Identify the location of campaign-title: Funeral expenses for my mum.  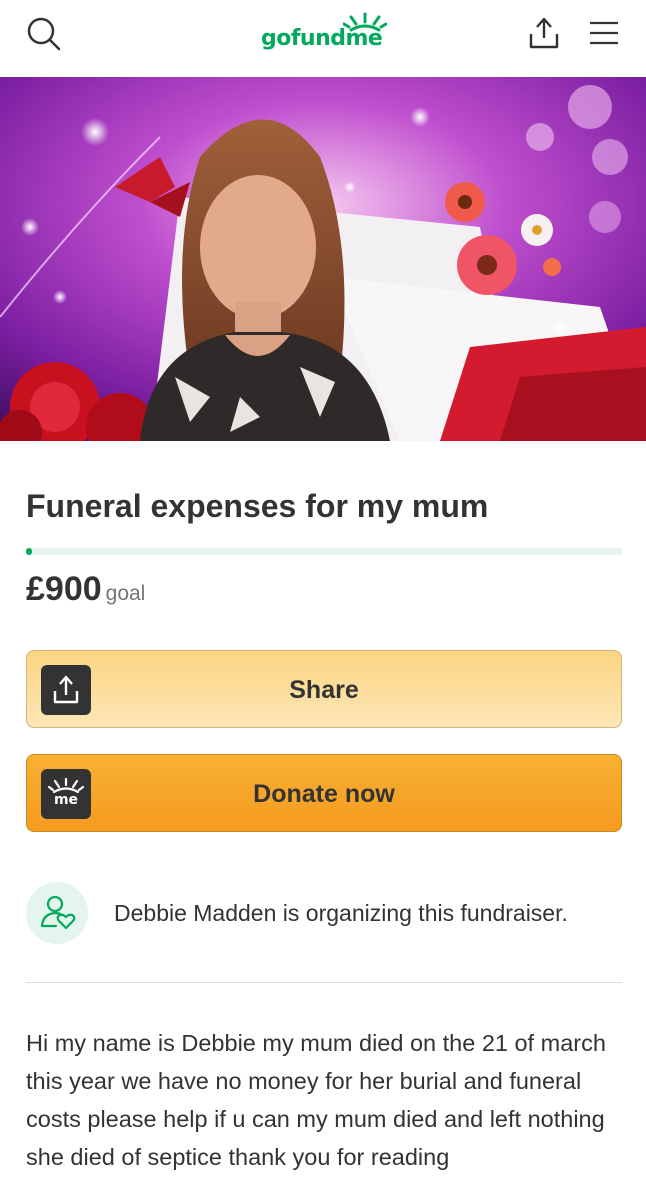
(257, 506).